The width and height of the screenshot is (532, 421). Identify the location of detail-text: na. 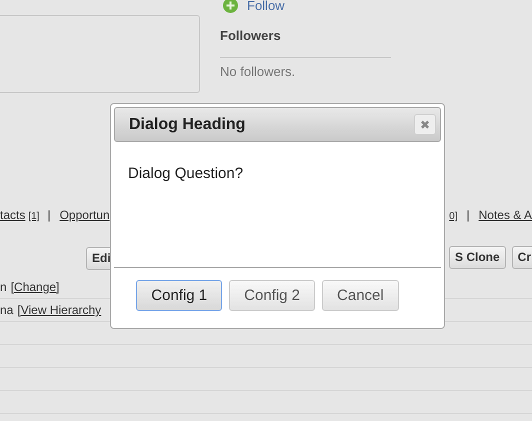
(7, 310).